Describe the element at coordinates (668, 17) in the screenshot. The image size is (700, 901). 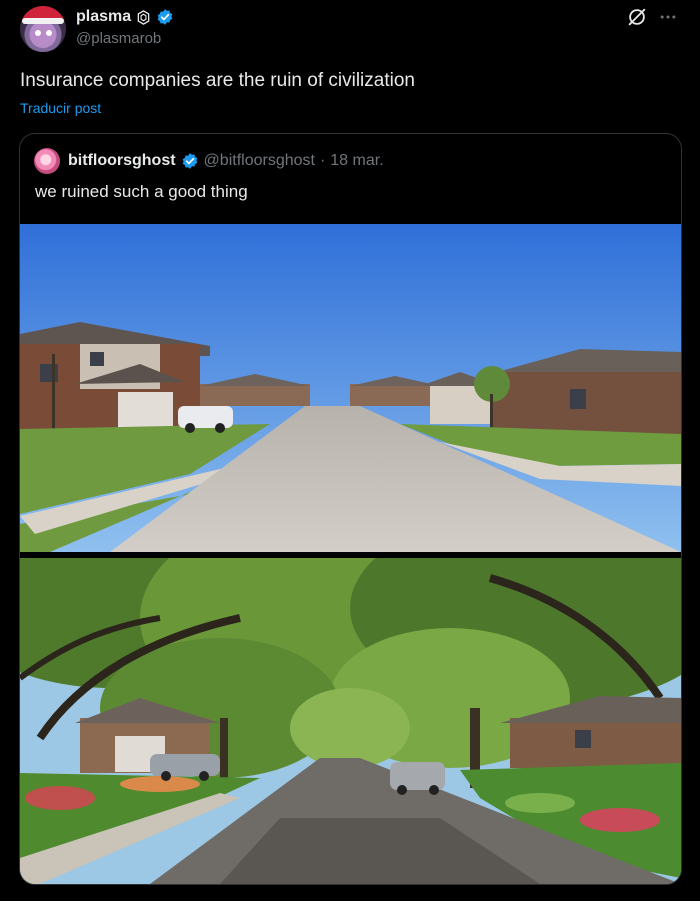
I see `more-icon` at that location.